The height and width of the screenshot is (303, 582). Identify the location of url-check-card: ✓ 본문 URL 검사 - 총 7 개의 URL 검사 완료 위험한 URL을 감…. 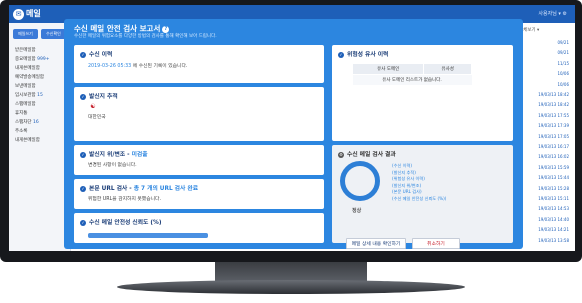
(199, 194).